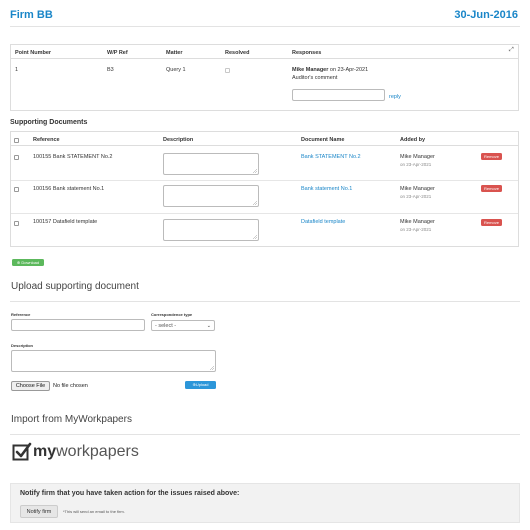 The width and height of the screenshot is (530, 530). Describe the element at coordinates (511, 50) in the screenshot. I see `expand-icon: ⤢` at that location.